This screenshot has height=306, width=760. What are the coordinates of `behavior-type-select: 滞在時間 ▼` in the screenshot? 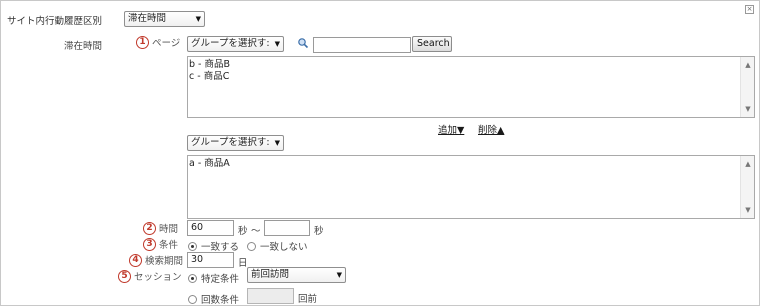 It's located at (164, 19).